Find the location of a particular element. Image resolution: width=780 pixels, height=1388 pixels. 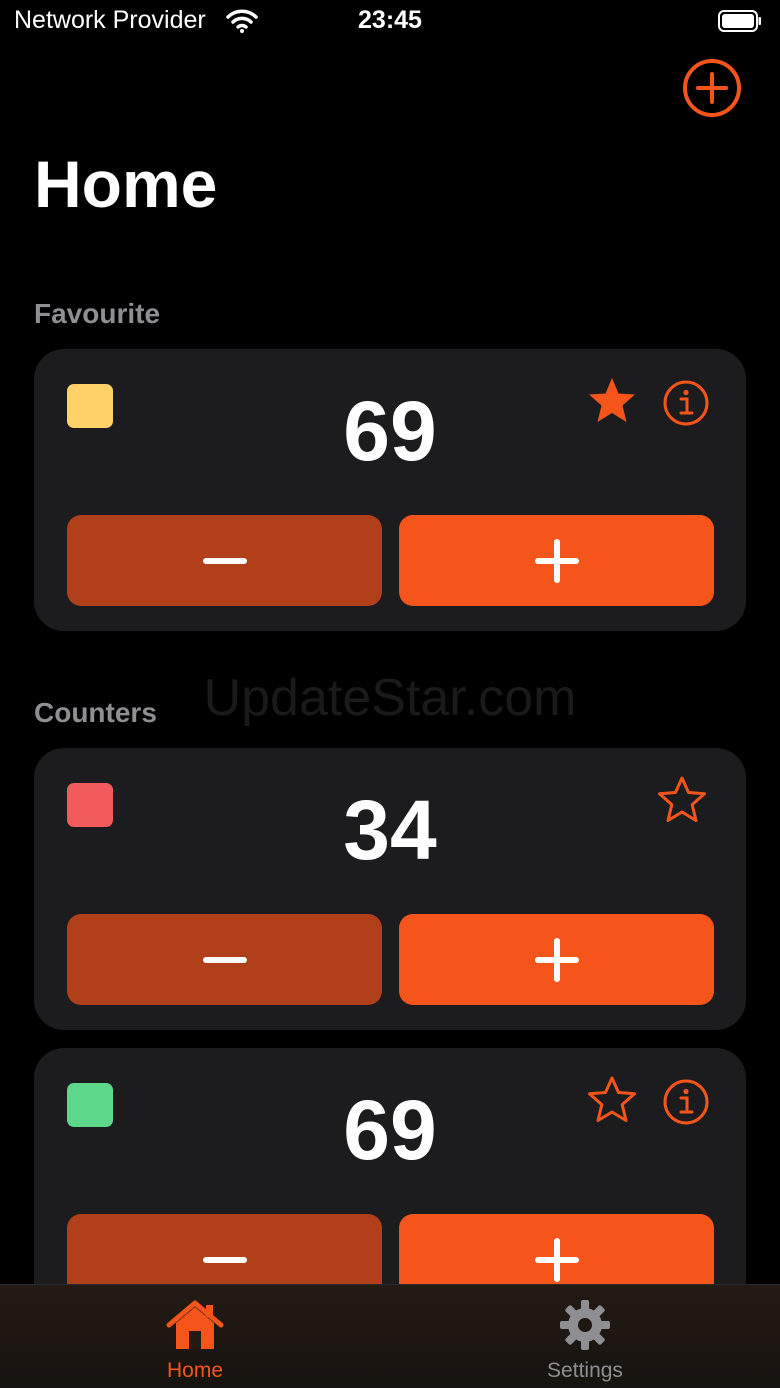

tab-home: Home is located at coordinates (195, 1336).